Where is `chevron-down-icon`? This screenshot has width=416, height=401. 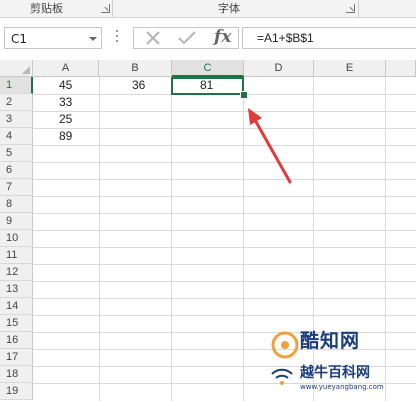
chevron-down-icon is located at coordinates (93, 39).